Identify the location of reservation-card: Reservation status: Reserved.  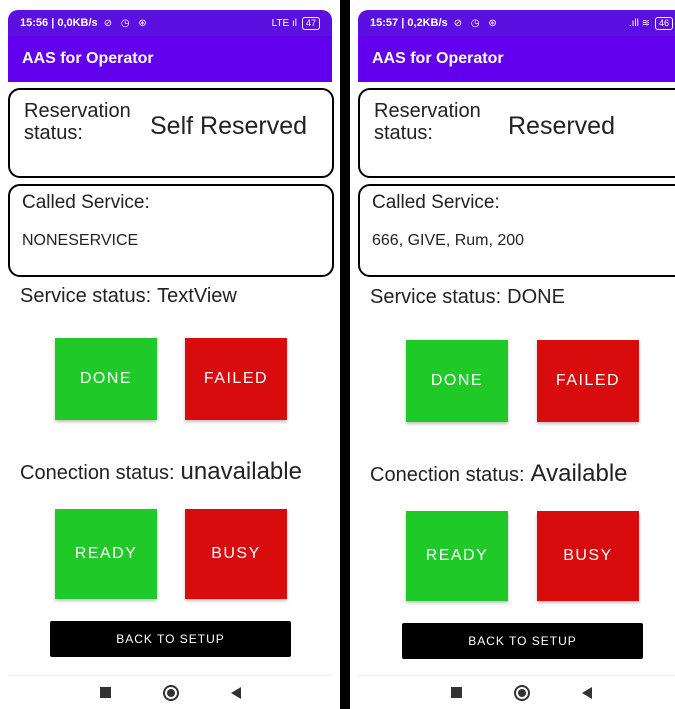
(516, 133).